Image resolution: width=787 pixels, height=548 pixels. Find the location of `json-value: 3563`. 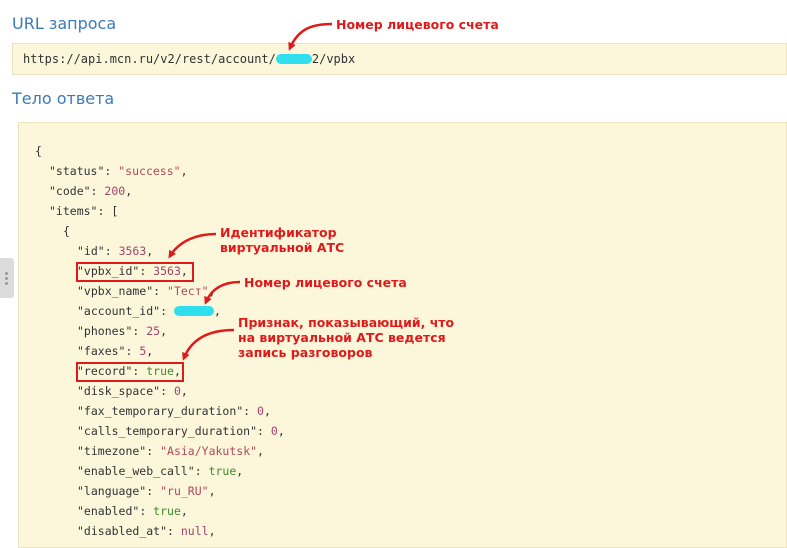

json-value: 3563 is located at coordinates (132, 251).